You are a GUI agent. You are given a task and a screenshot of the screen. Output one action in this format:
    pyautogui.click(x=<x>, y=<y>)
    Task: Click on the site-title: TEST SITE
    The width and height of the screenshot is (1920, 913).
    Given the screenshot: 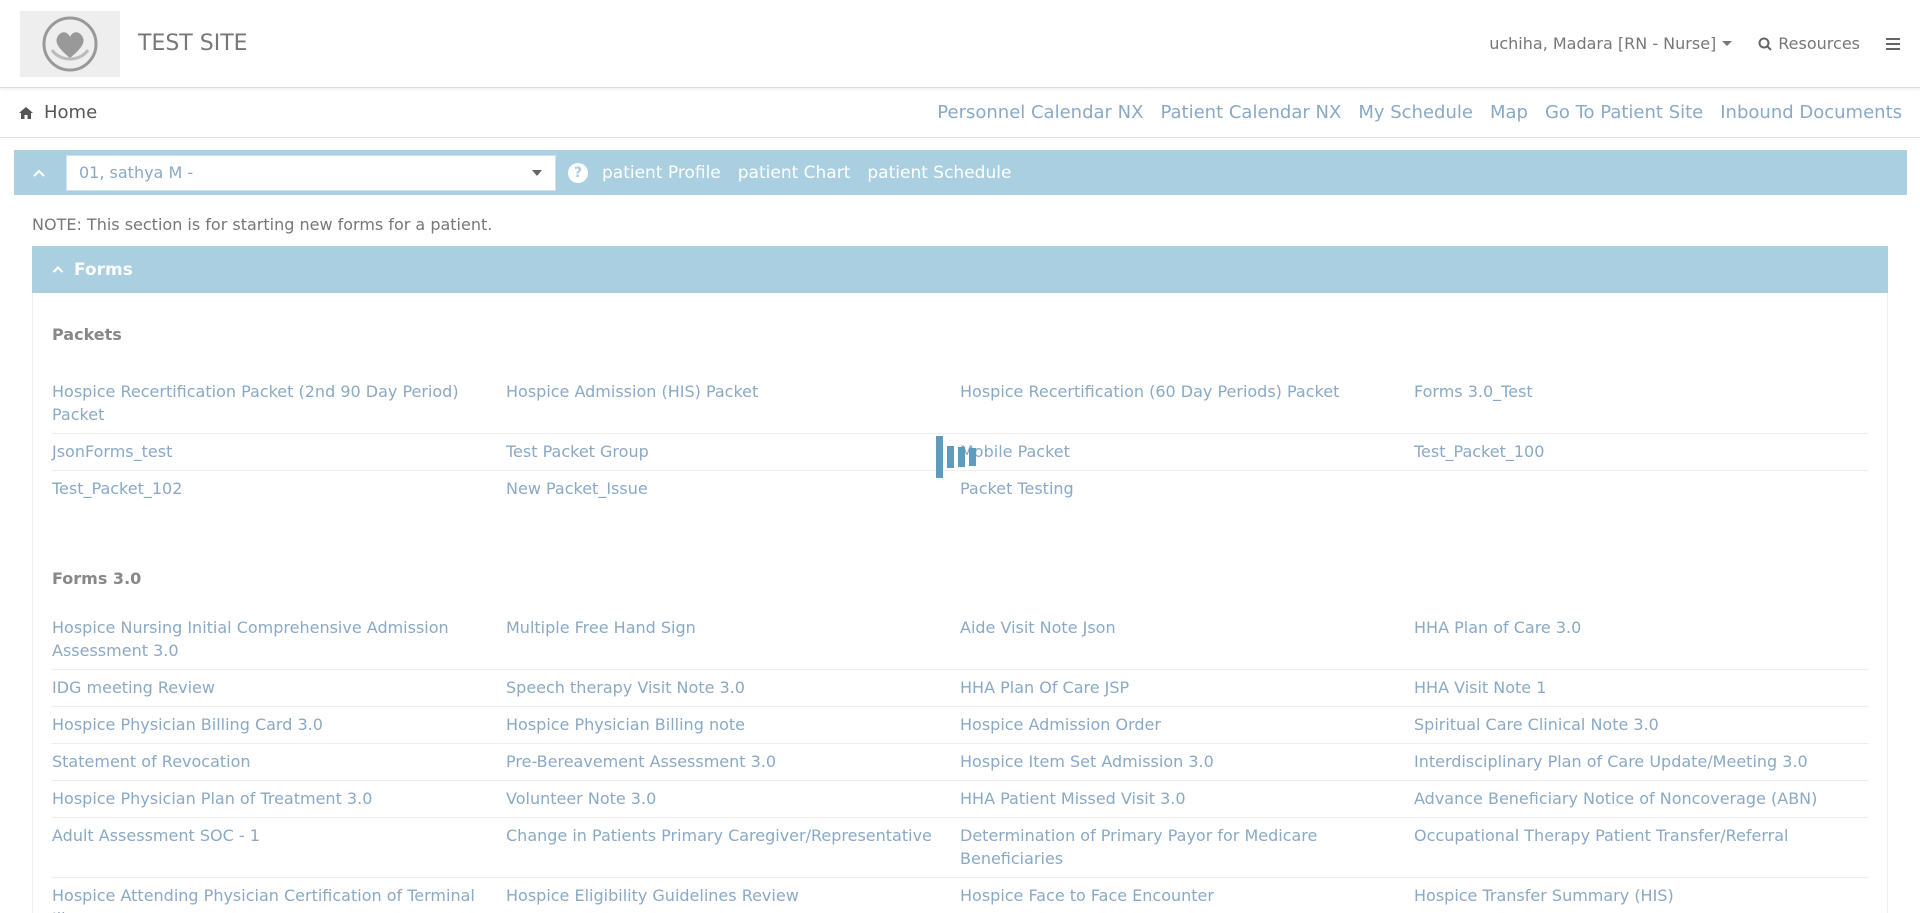 What is the action you would take?
    pyautogui.click(x=193, y=43)
    